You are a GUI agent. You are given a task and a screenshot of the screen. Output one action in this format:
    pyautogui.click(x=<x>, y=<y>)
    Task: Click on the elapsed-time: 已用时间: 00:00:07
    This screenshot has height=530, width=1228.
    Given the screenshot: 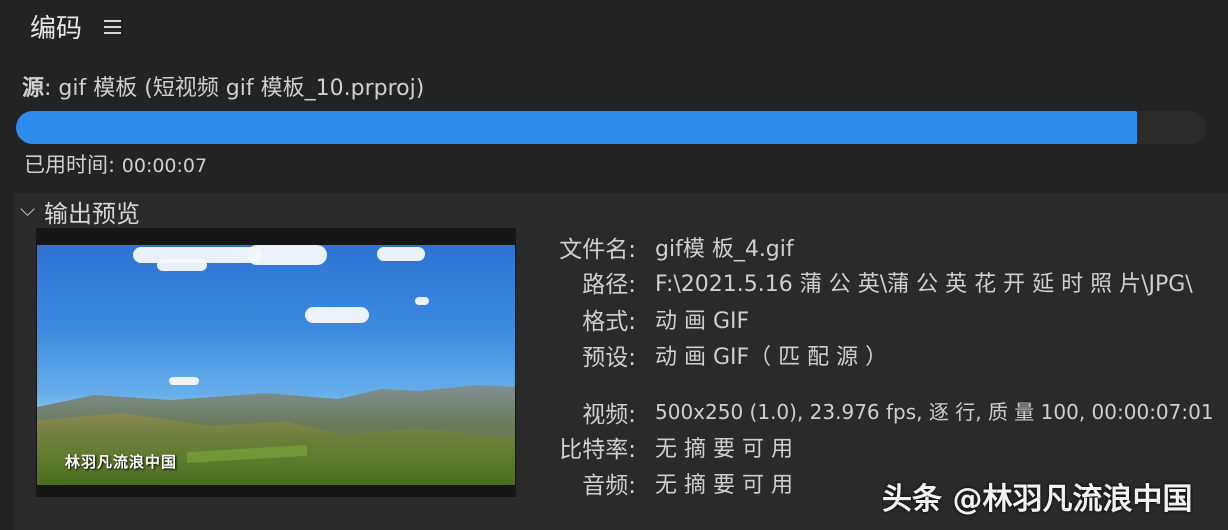 What is the action you would take?
    pyautogui.click(x=115, y=164)
    